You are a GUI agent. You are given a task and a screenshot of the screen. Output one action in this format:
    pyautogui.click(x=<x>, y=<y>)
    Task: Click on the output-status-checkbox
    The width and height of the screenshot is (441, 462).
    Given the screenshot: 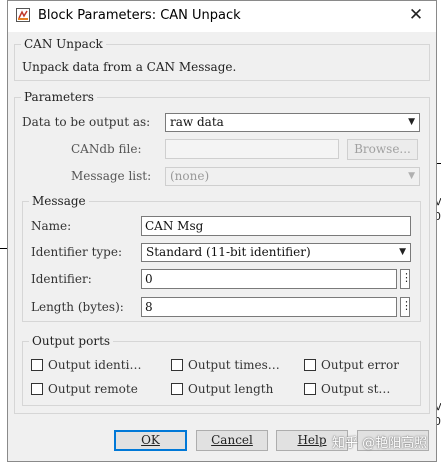 What is the action you would take?
    pyautogui.click(x=310, y=389)
    